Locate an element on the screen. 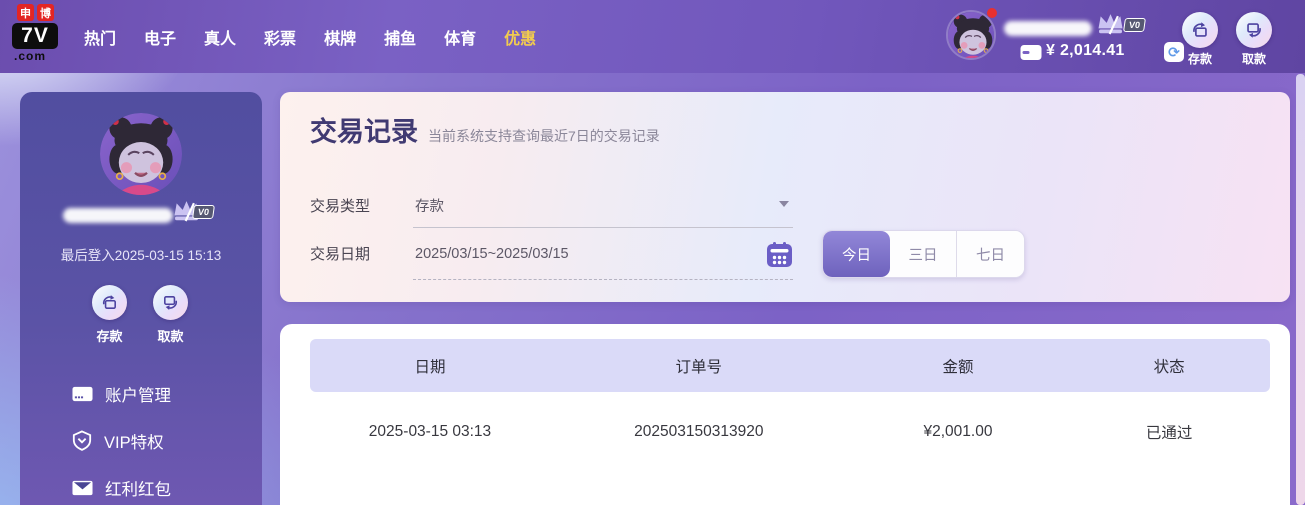 The image size is (1305, 505). nav-deposit-button: 存款 is located at coordinates (1200, 39).